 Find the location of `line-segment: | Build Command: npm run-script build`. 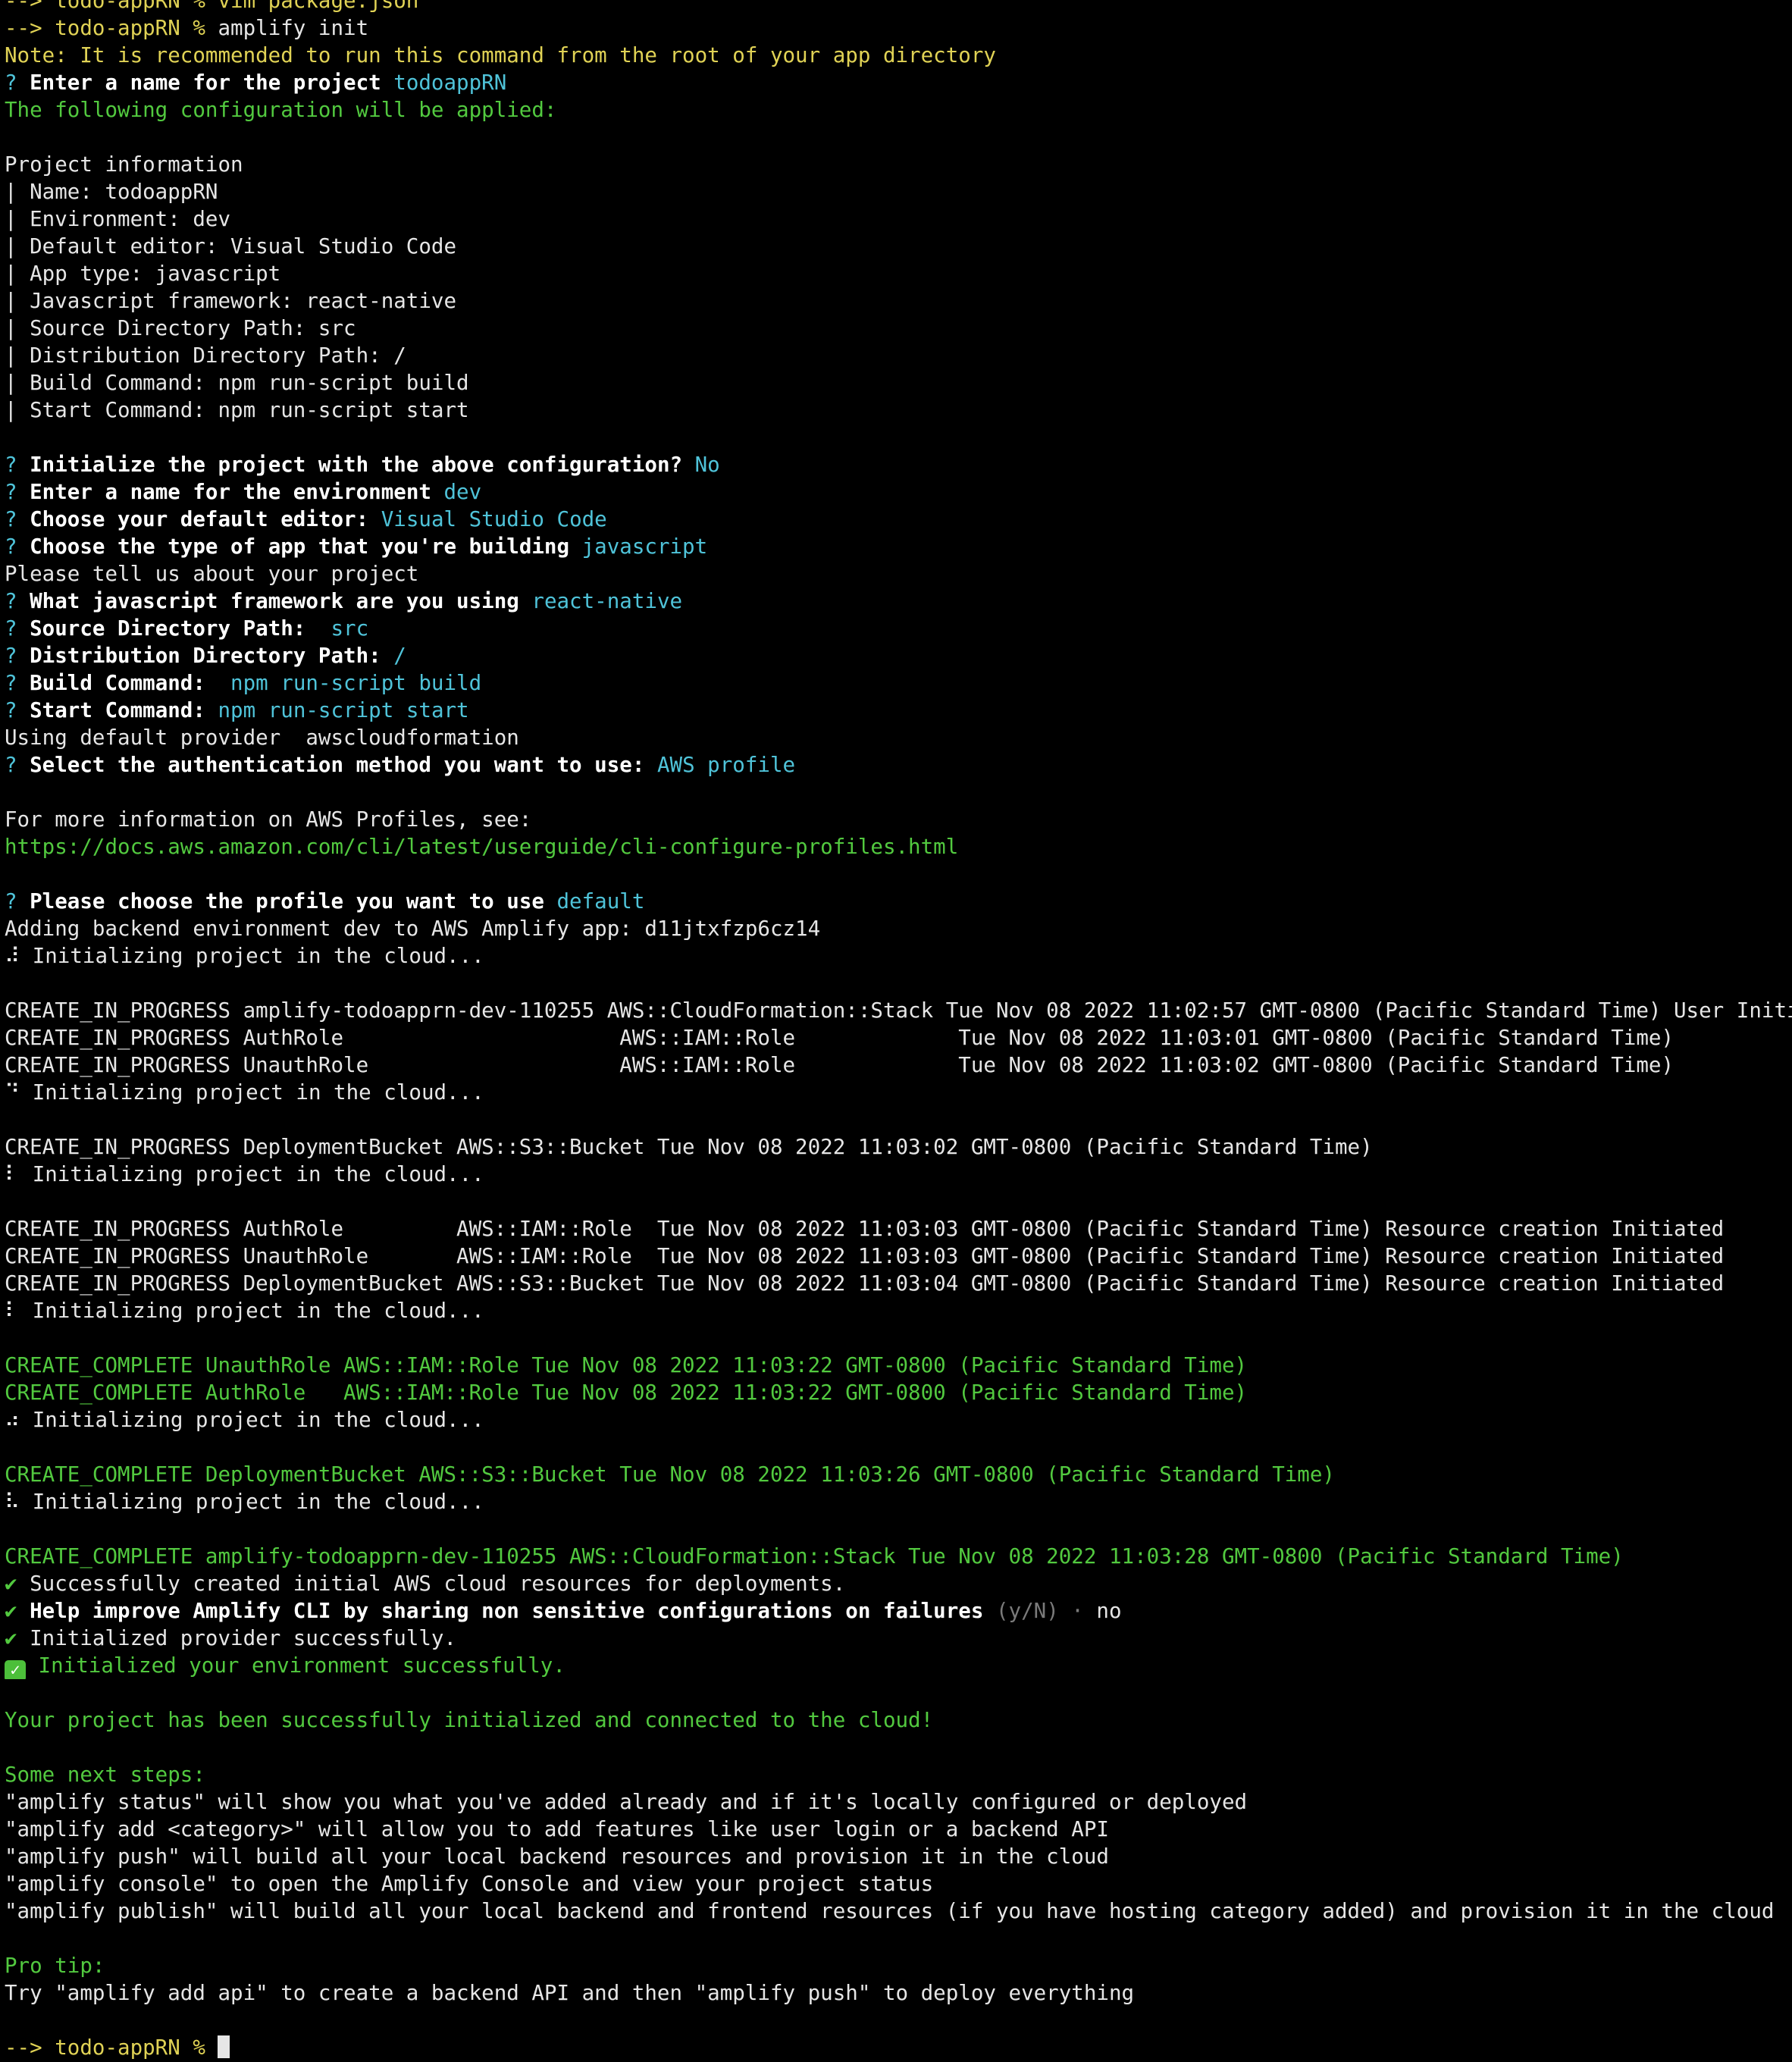

line-segment: | Build Command: npm run-script build is located at coordinates (237, 383).